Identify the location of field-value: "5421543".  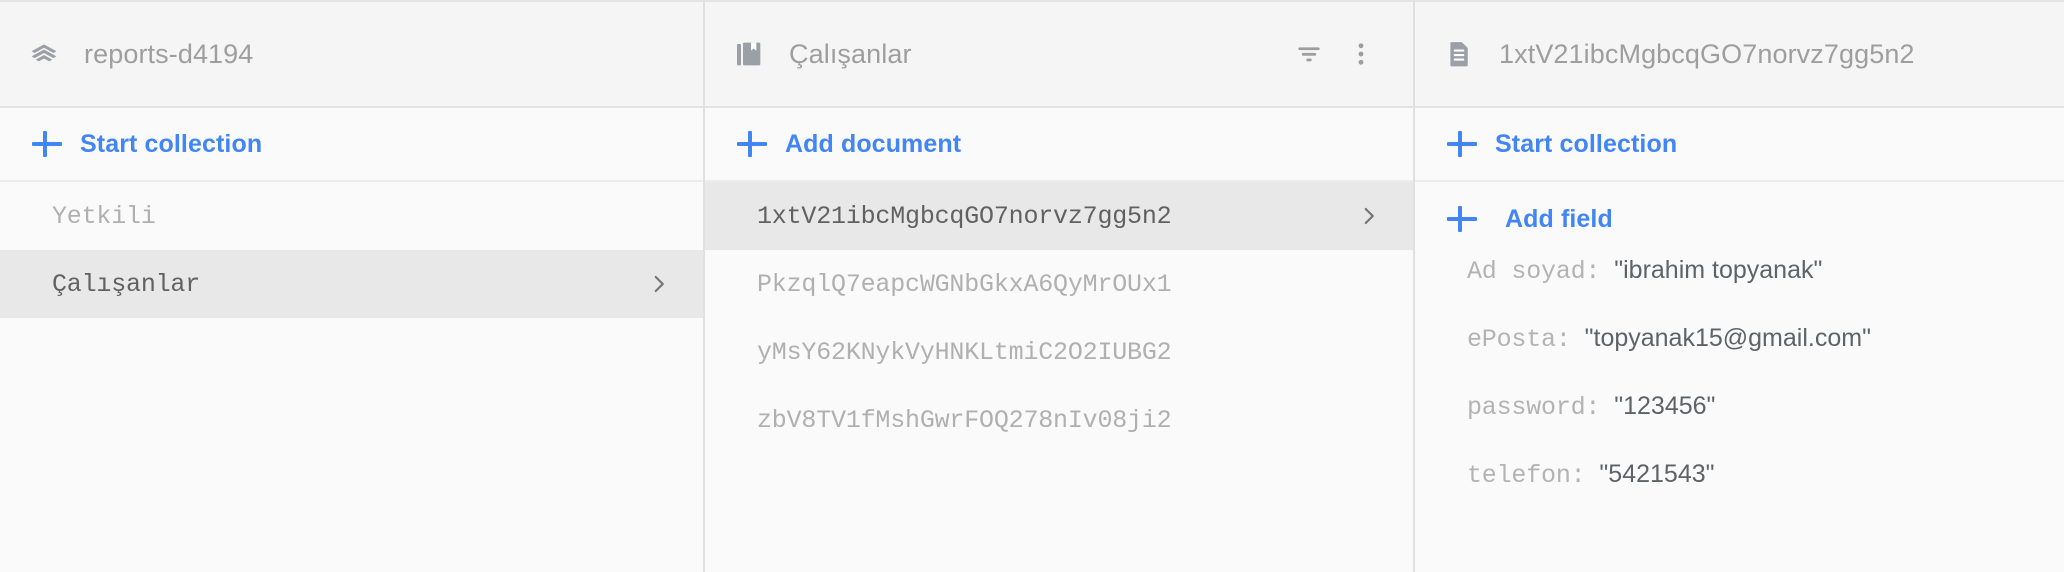
(1657, 474).